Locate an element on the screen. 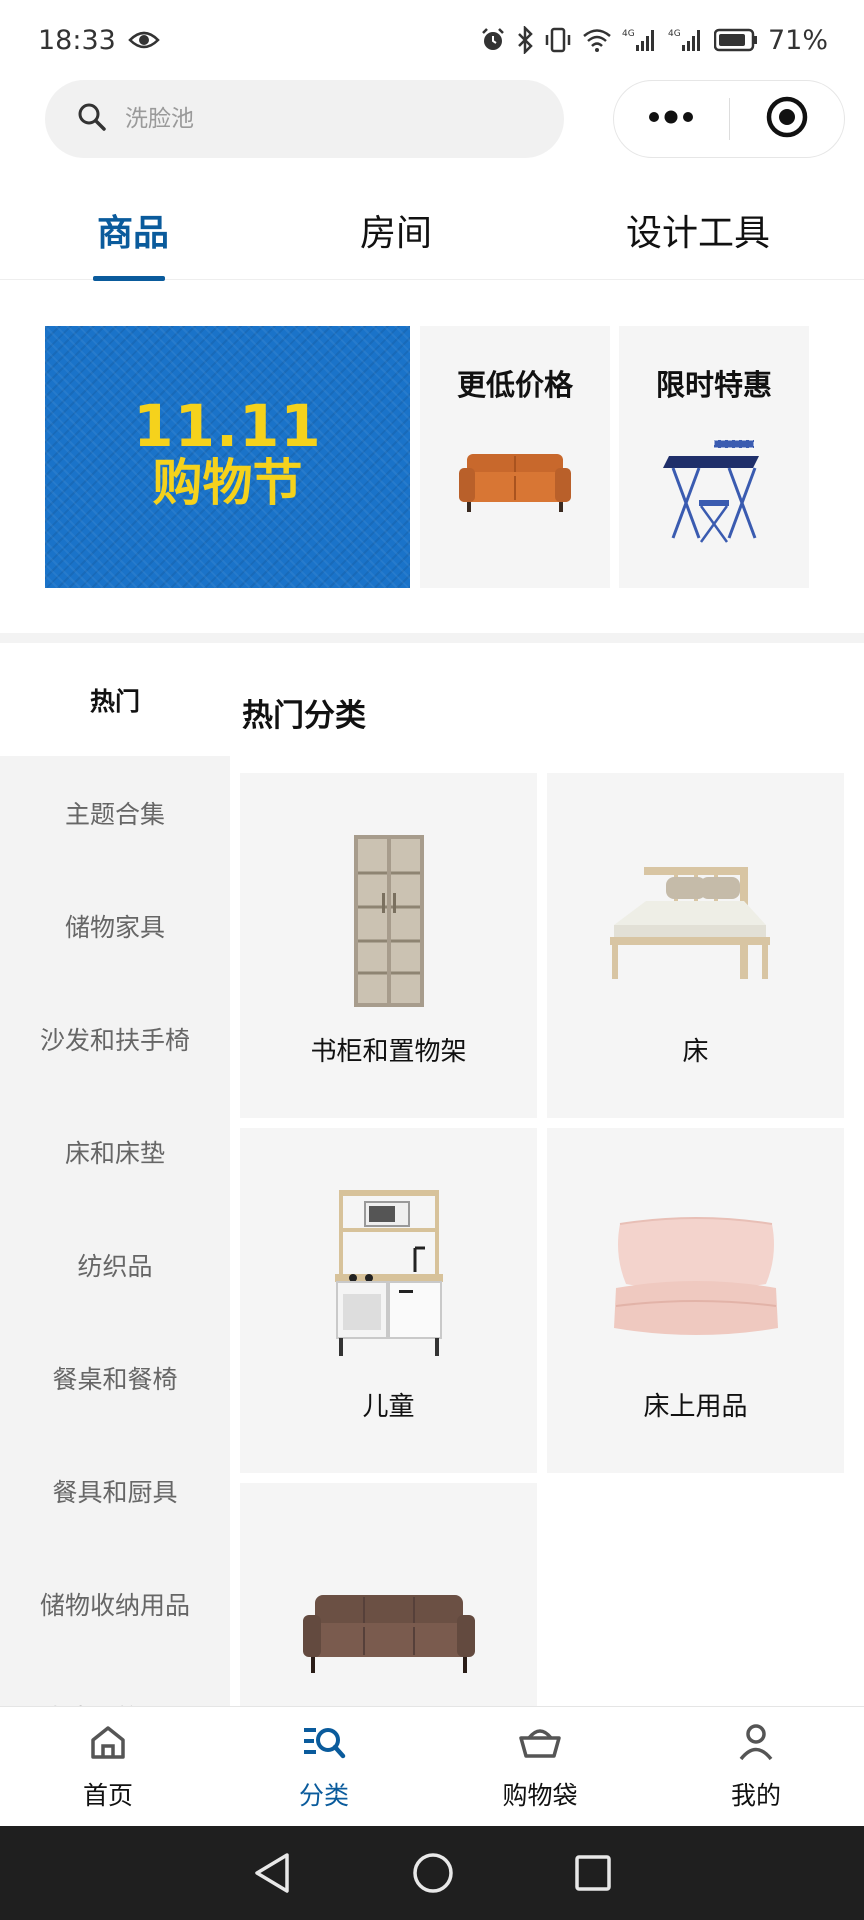  person-icon is located at coordinates (756, 1745).